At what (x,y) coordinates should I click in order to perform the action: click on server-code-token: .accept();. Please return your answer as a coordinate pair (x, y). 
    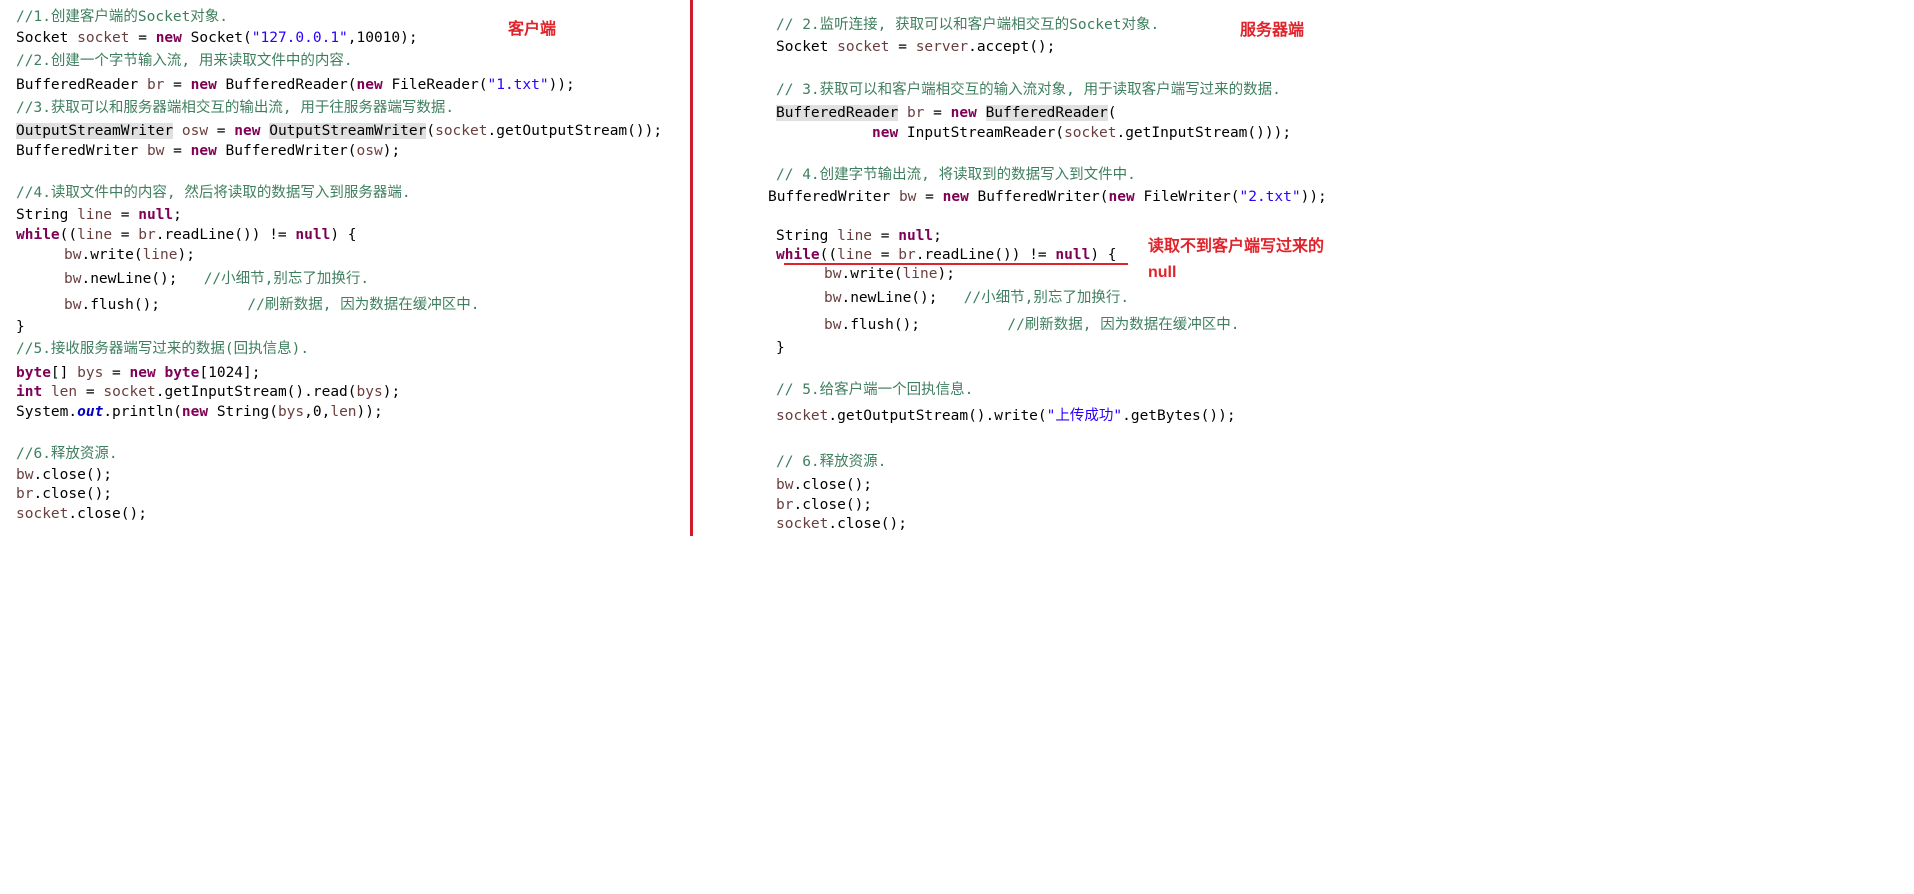
    Looking at the image, I should click on (1012, 47).